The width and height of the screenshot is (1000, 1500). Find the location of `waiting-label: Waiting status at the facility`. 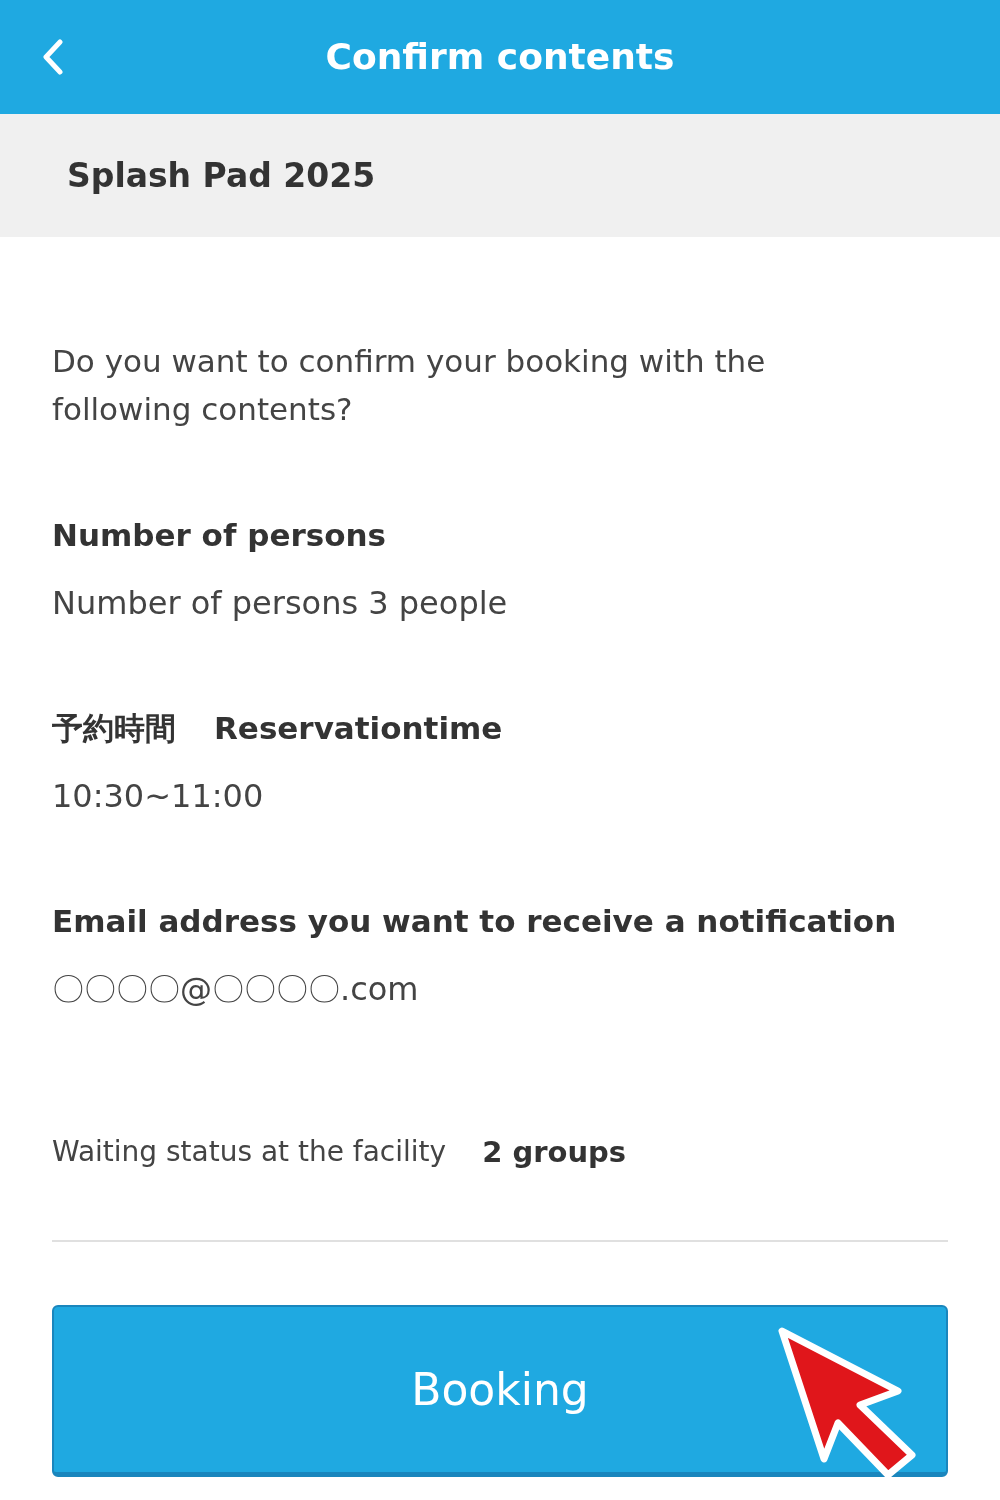

waiting-label: Waiting status at the facility is located at coordinates (249, 1152).